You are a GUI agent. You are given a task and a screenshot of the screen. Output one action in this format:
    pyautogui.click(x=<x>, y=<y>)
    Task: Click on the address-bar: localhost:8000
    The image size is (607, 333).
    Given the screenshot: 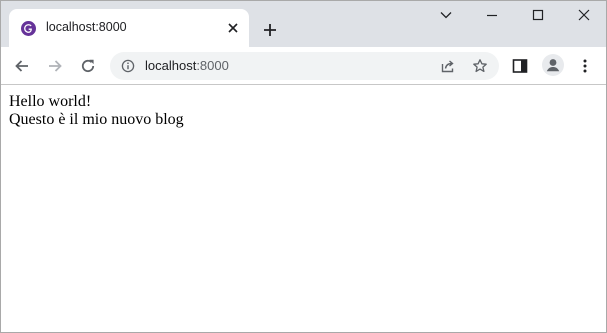 What is the action you would take?
    pyautogui.click(x=304, y=66)
    